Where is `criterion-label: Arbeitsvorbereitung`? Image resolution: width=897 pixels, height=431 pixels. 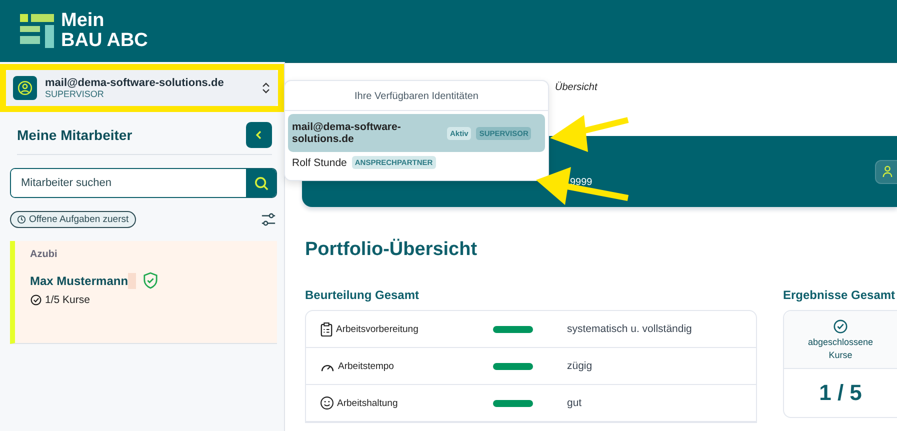 criterion-label: Arbeitsvorbereitung is located at coordinates (377, 329).